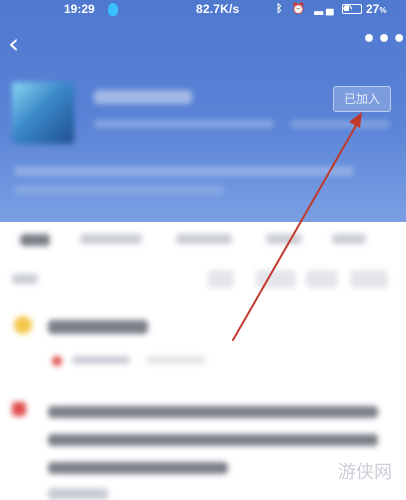 The height and width of the screenshot is (500, 406). I want to click on group-desc-placeholder, so click(184, 171).